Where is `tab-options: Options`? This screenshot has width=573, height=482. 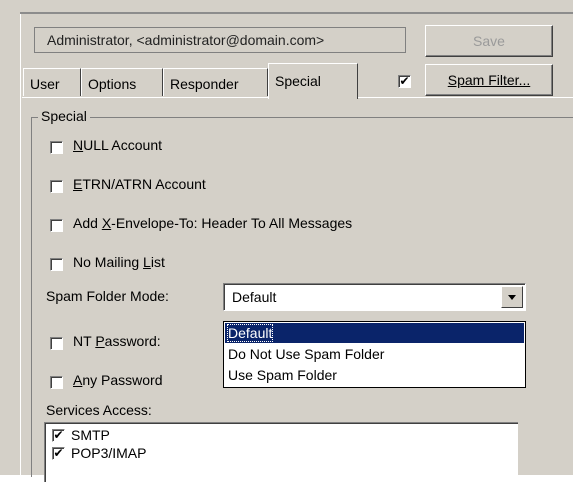
tab-options: Options is located at coordinates (122, 82).